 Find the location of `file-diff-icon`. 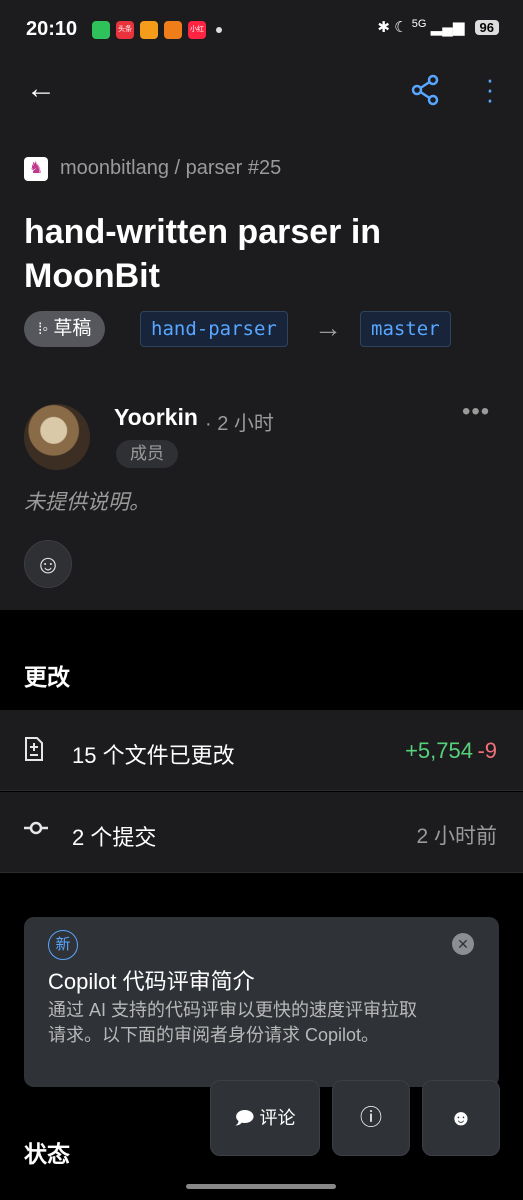

file-diff-icon is located at coordinates (34, 752).